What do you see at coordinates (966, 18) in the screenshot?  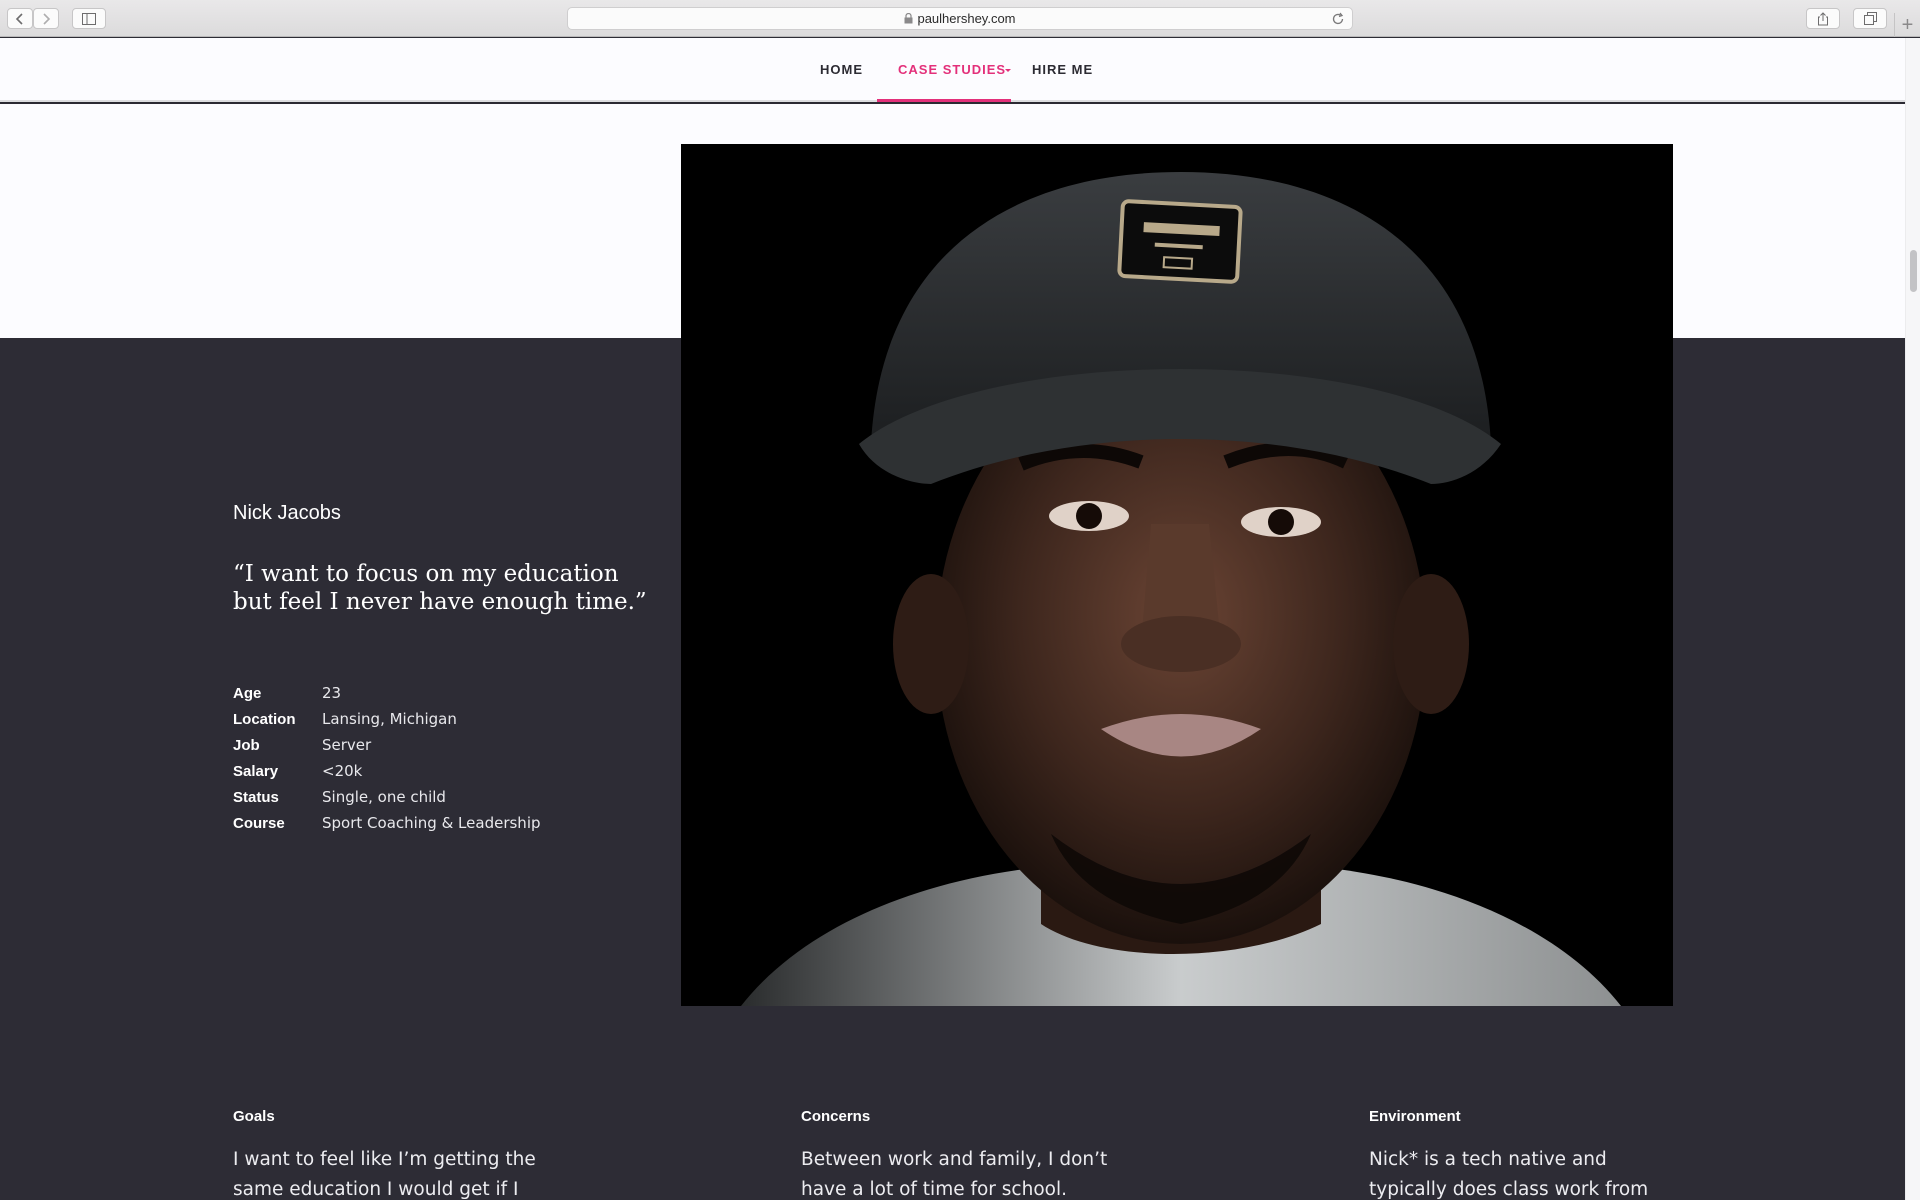 I see `url-text: paulhershey.com` at bounding box center [966, 18].